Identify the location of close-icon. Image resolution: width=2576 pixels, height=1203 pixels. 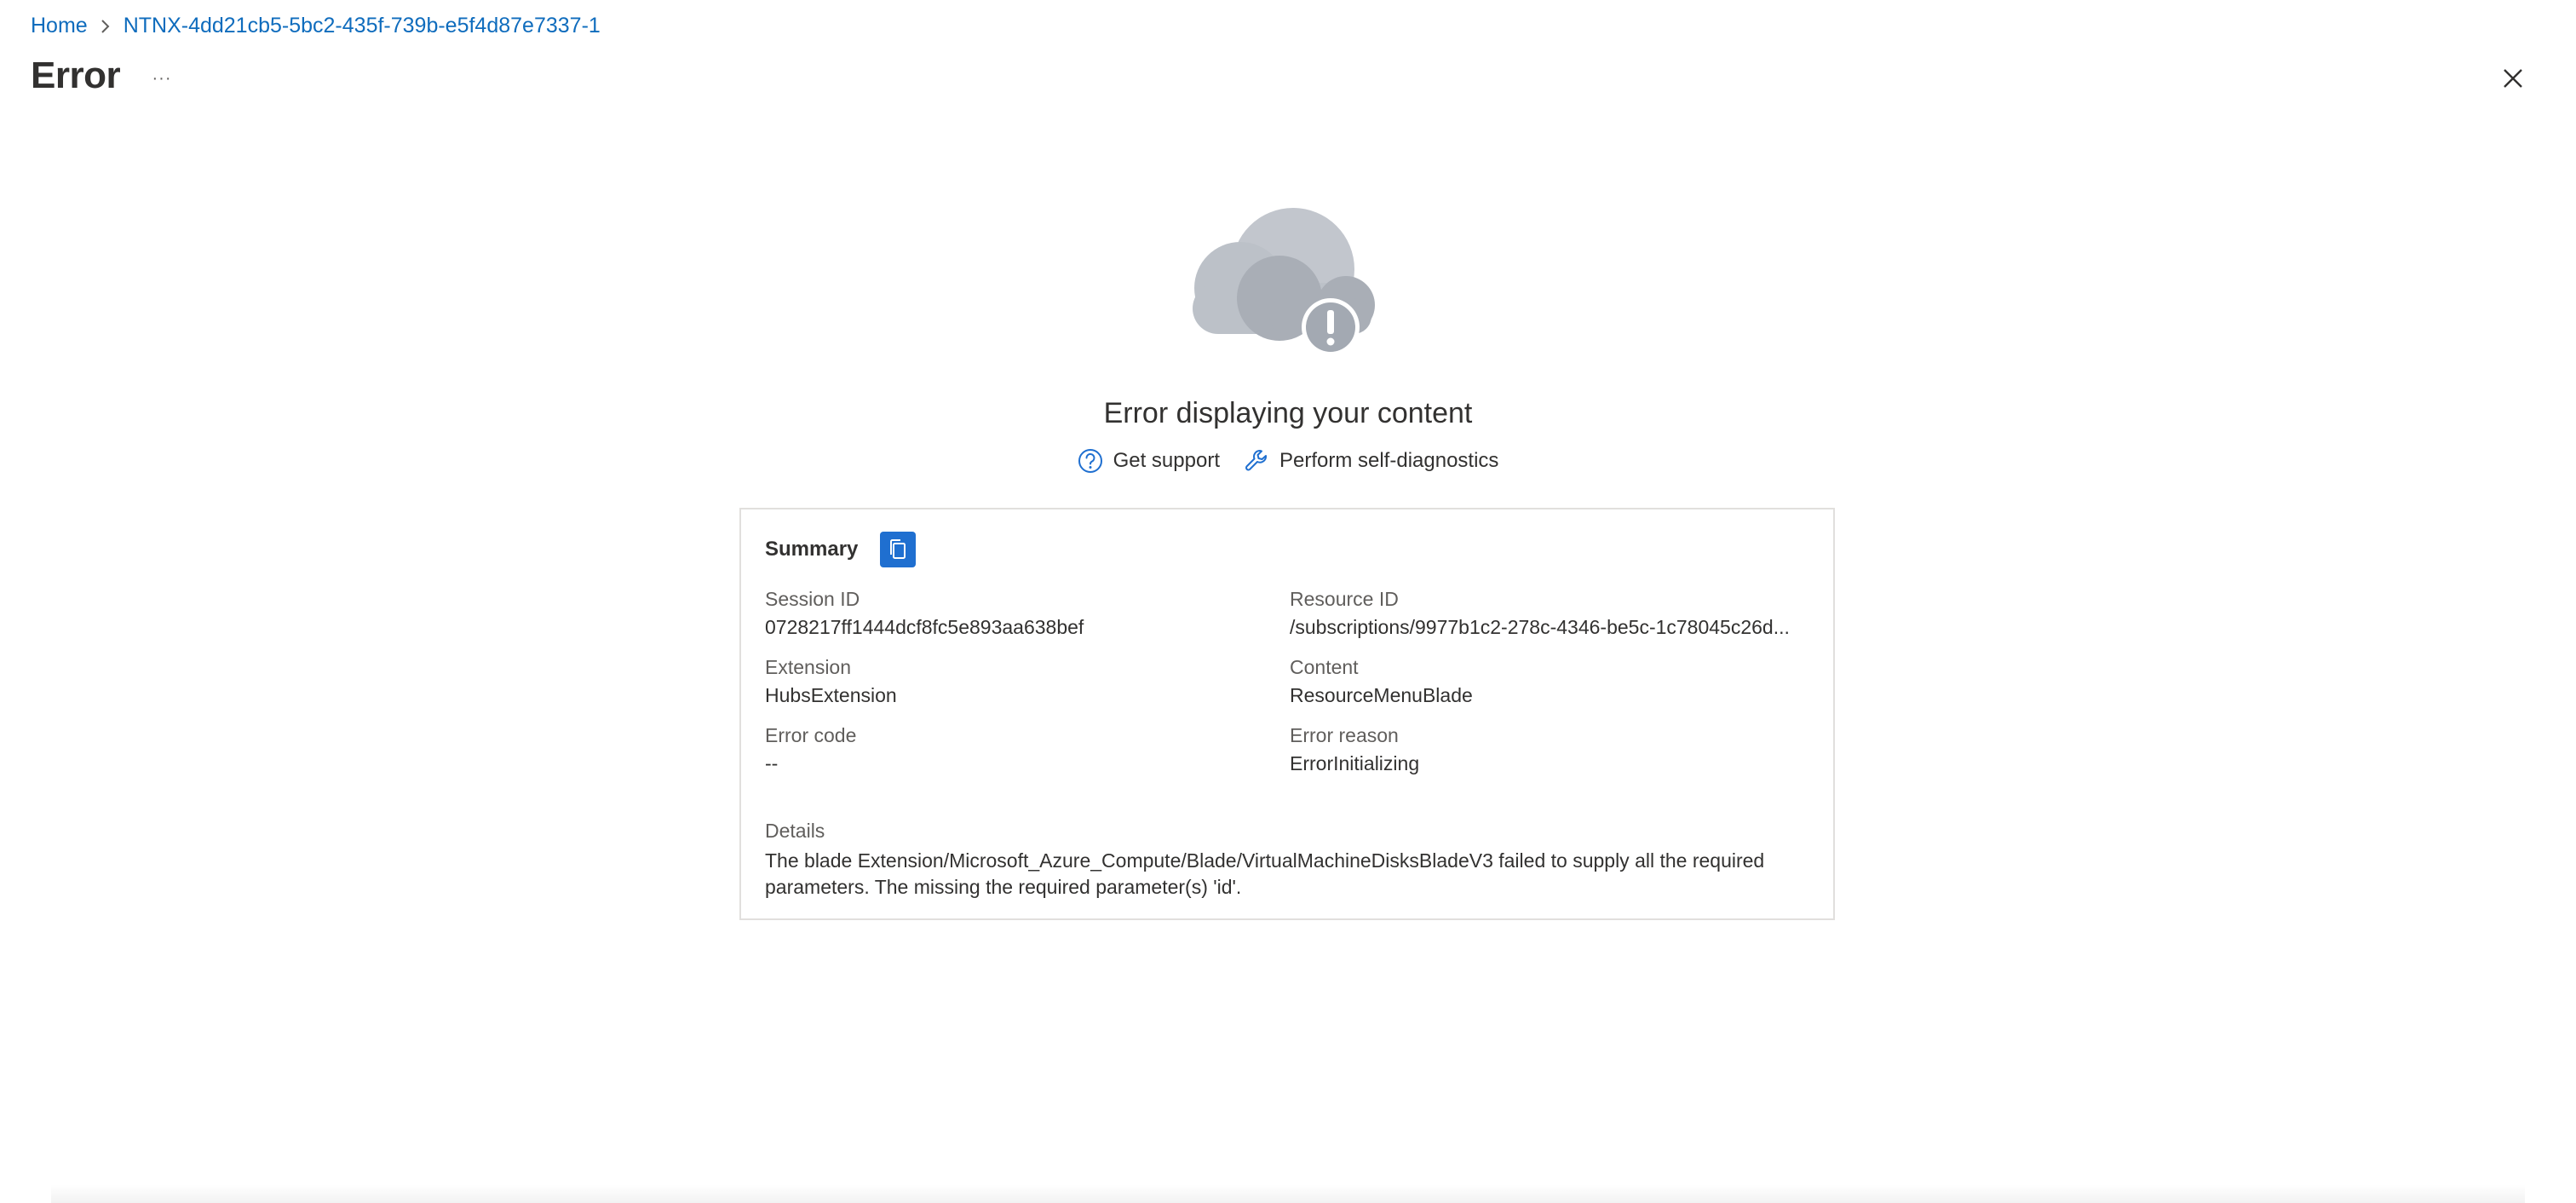
(2513, 79).